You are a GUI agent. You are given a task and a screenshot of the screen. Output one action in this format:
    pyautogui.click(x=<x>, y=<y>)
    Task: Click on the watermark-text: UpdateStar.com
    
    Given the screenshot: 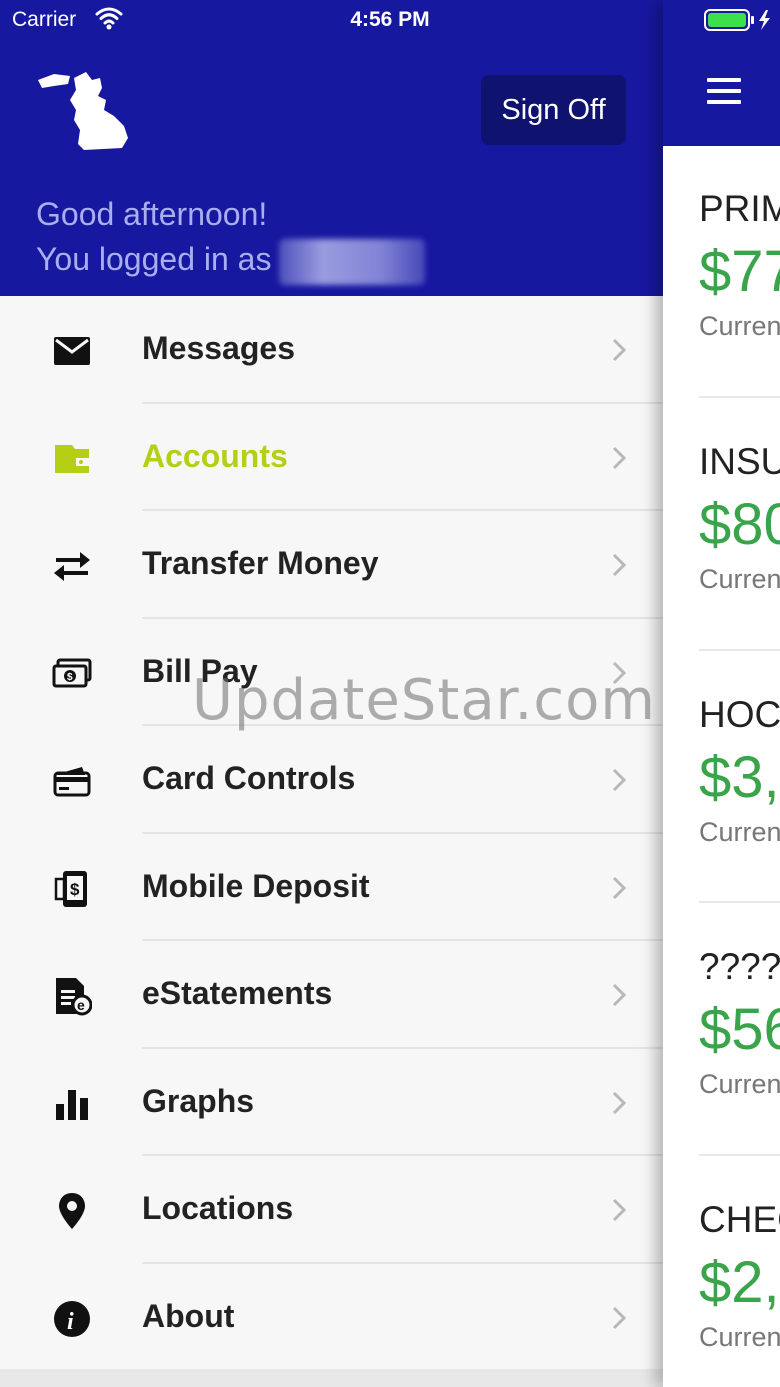 What is the action you would take?
    pyautogui.click(x=424, y=700)
    